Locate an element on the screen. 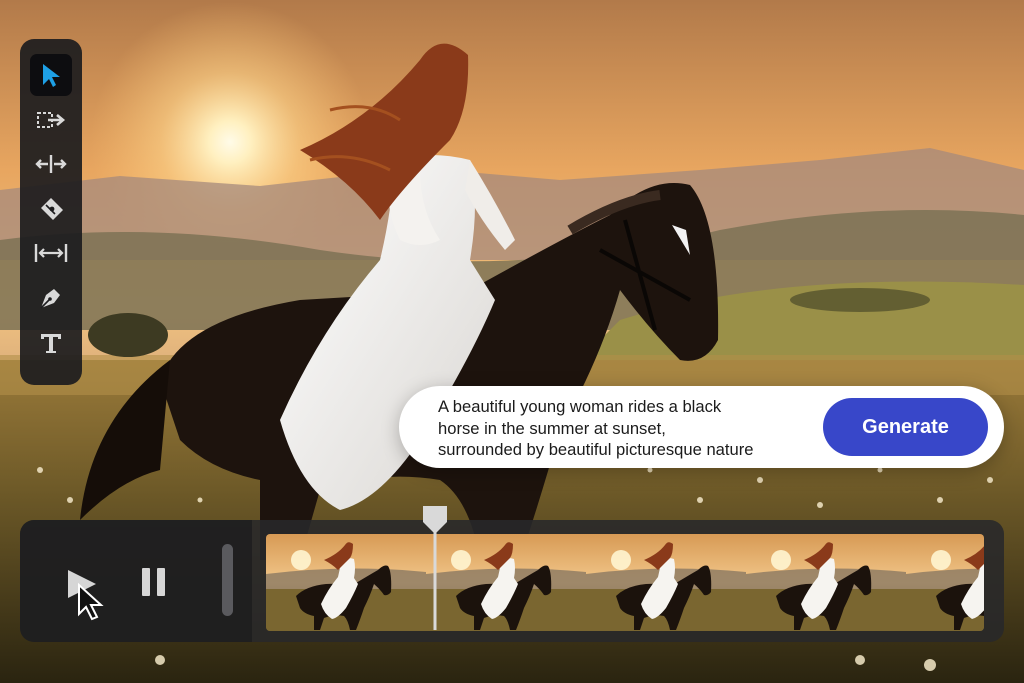 The width and height of the screenshot is (1024, 683). razor-blade-icon is located at coordinates (52, 208).